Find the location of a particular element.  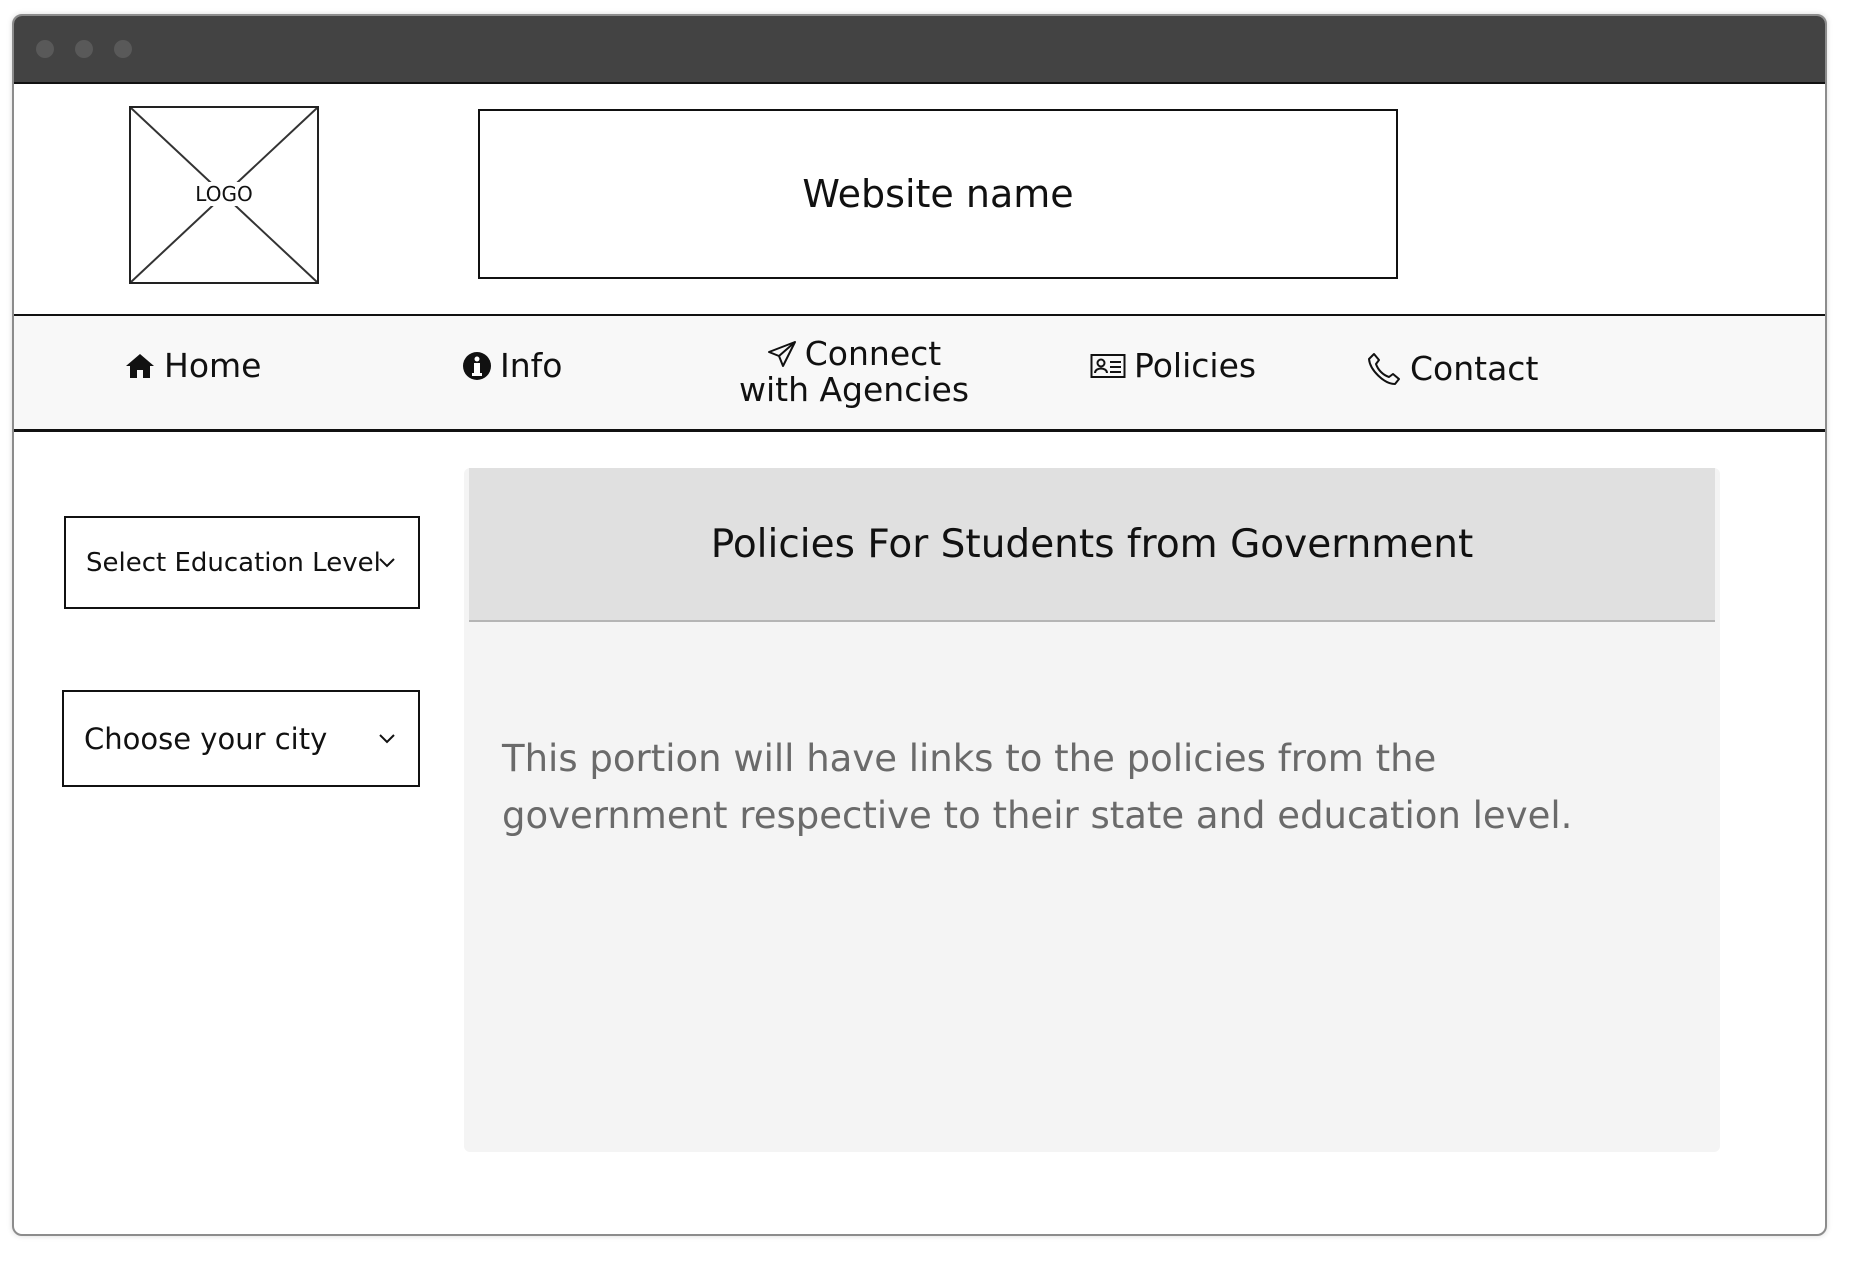

nav-contact-label: Contact is located at coordinates (1474, 368).